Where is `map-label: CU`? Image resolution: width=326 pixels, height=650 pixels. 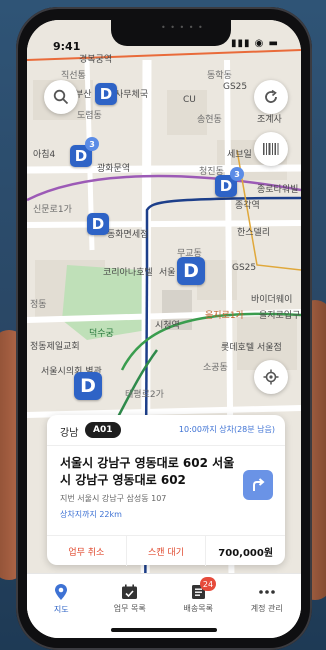 map-label: CU is located at coordinates (189, 100).